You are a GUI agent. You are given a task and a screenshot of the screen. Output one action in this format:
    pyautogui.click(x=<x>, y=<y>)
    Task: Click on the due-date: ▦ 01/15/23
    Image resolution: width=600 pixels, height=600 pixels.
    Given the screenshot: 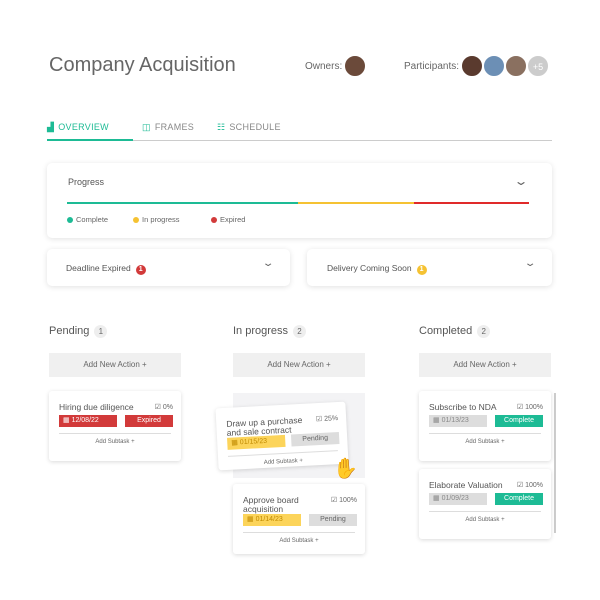 What is the action you would take?
    pyautogui.click(x=256, y=442)
    